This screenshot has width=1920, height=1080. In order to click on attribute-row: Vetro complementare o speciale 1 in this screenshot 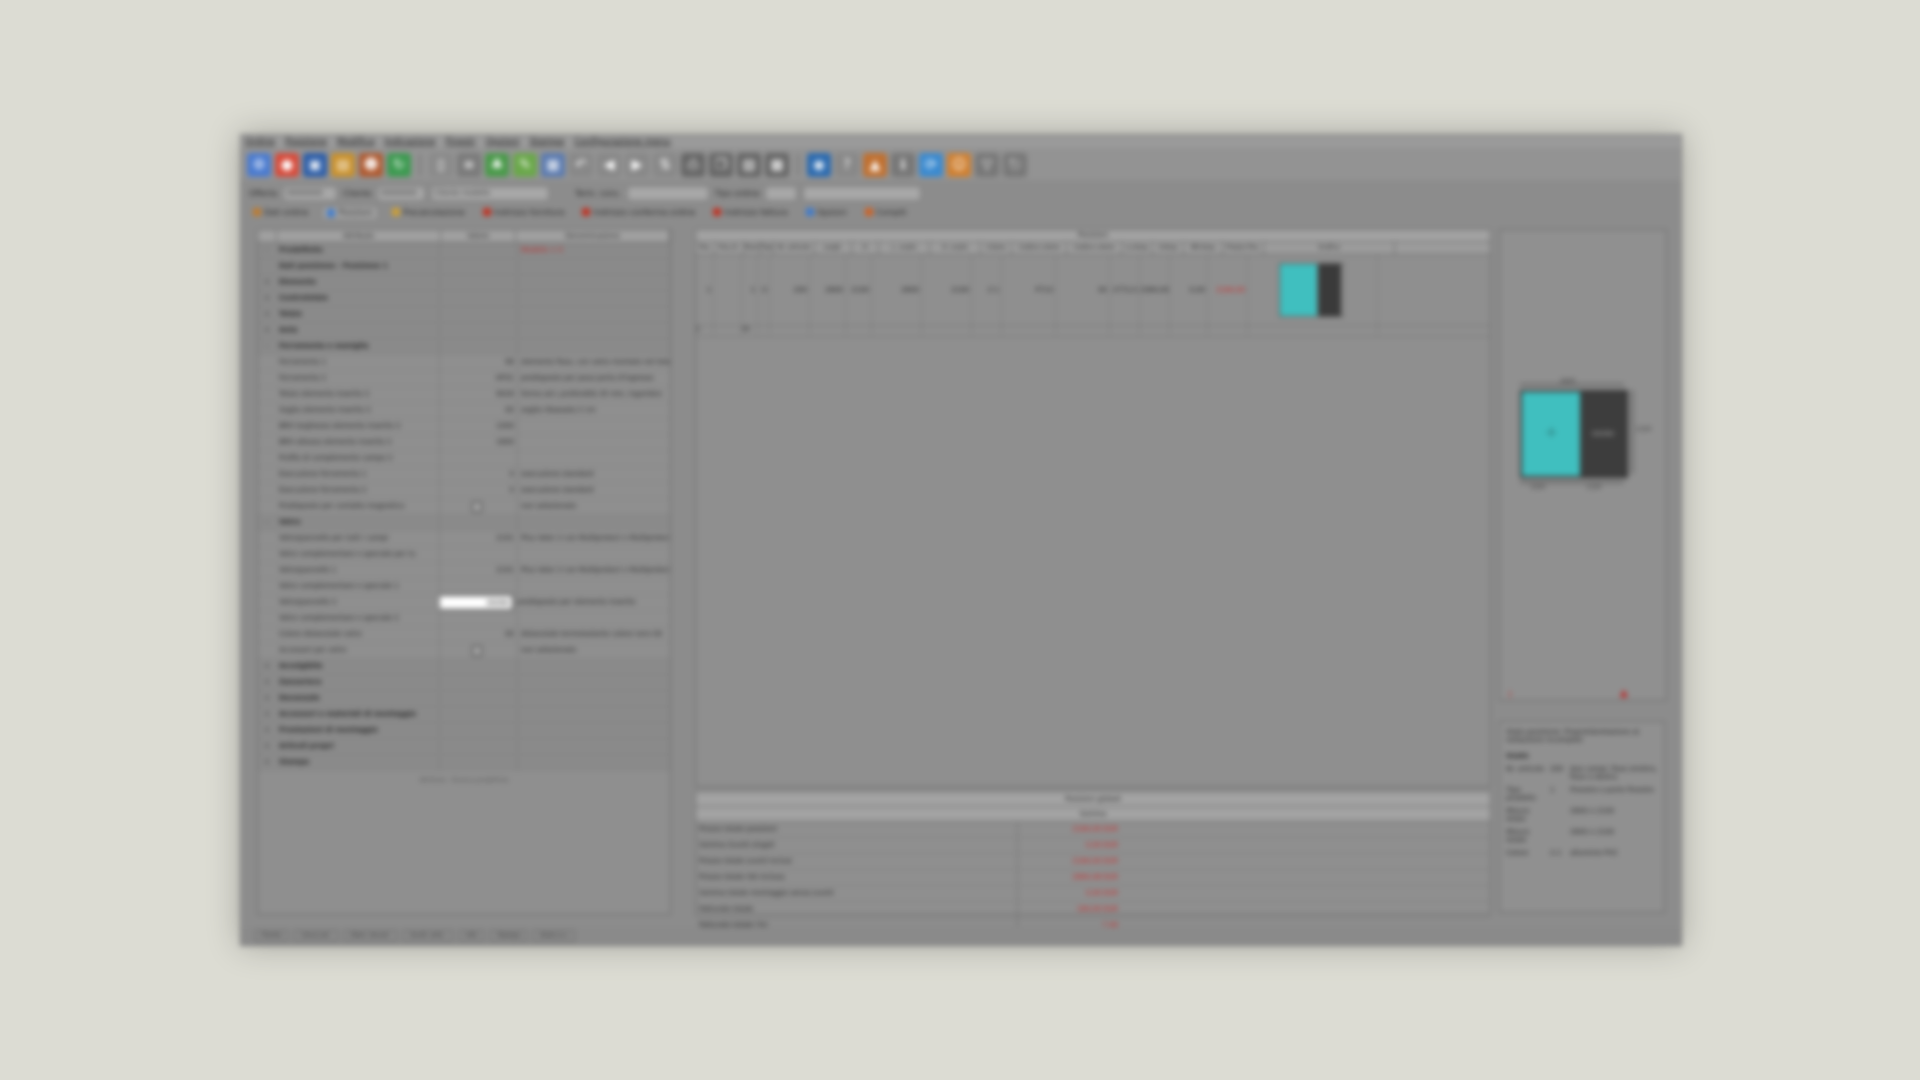, I will do `click(464, 587)`.